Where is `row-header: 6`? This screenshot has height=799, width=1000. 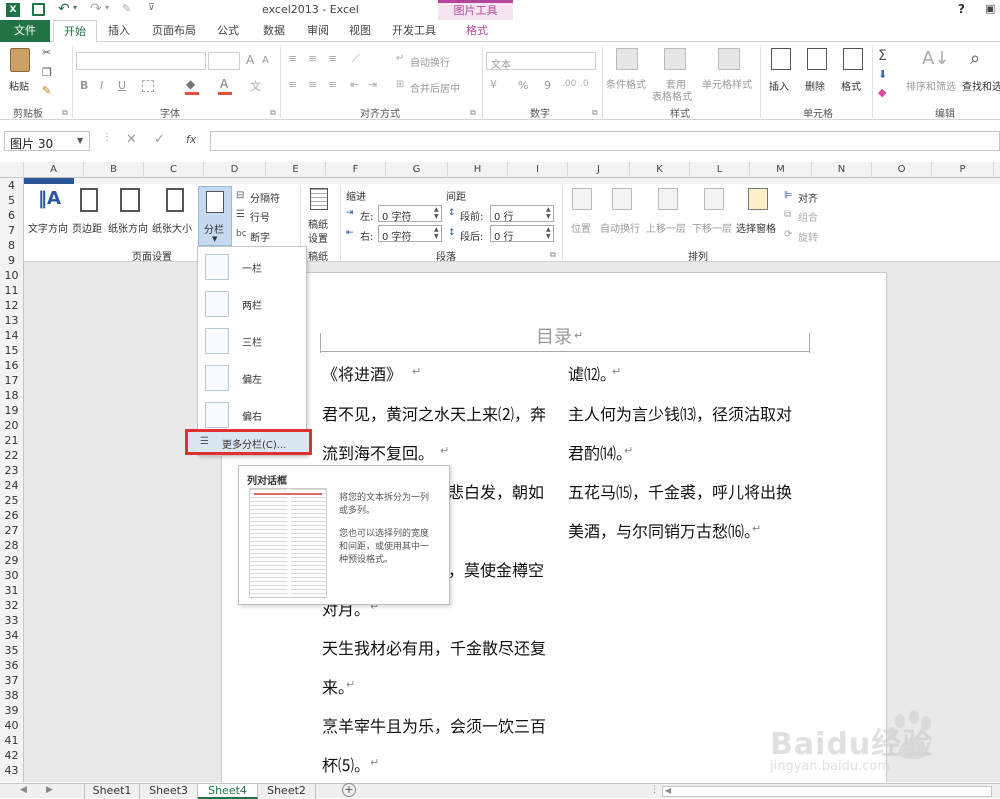
row-header: 6 is located at coordinates (11, 215).